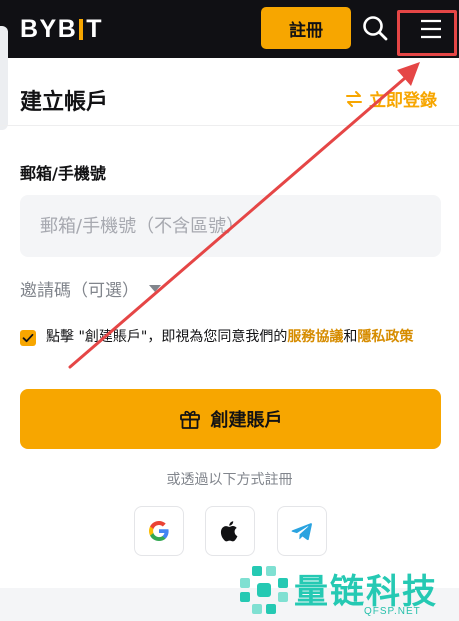  What do you see at coordinates (4, 78) in the screenshot?
I see `side-panel-edge` at bounding box center [4, 78].